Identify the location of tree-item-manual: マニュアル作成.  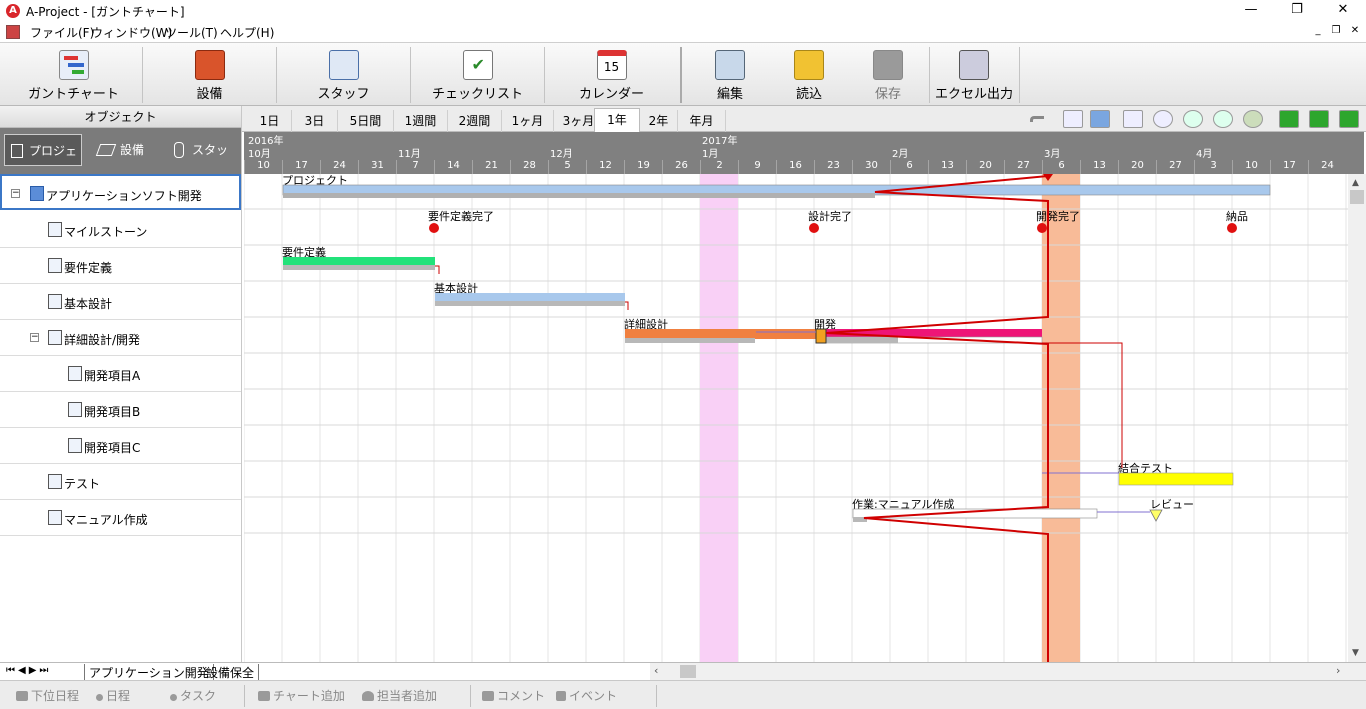
(120, 518).